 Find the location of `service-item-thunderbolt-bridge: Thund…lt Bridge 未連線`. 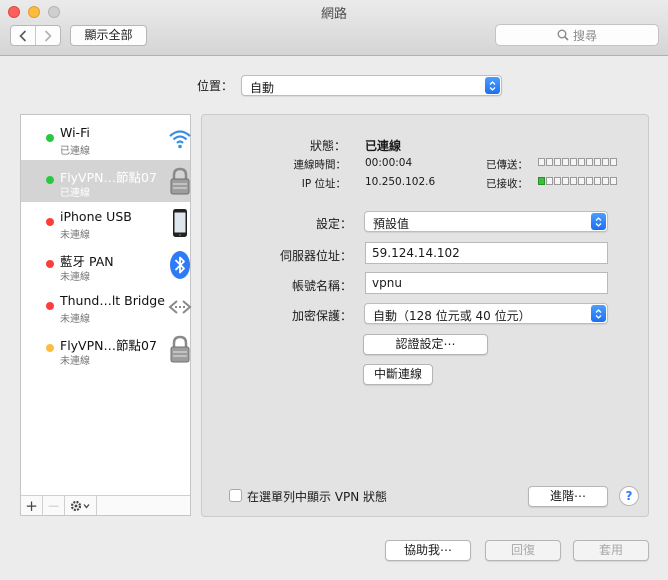

service-item-thunderbolt-bridge: Thund…lt Bridge 未連線 is located at coordinates (106, 307).